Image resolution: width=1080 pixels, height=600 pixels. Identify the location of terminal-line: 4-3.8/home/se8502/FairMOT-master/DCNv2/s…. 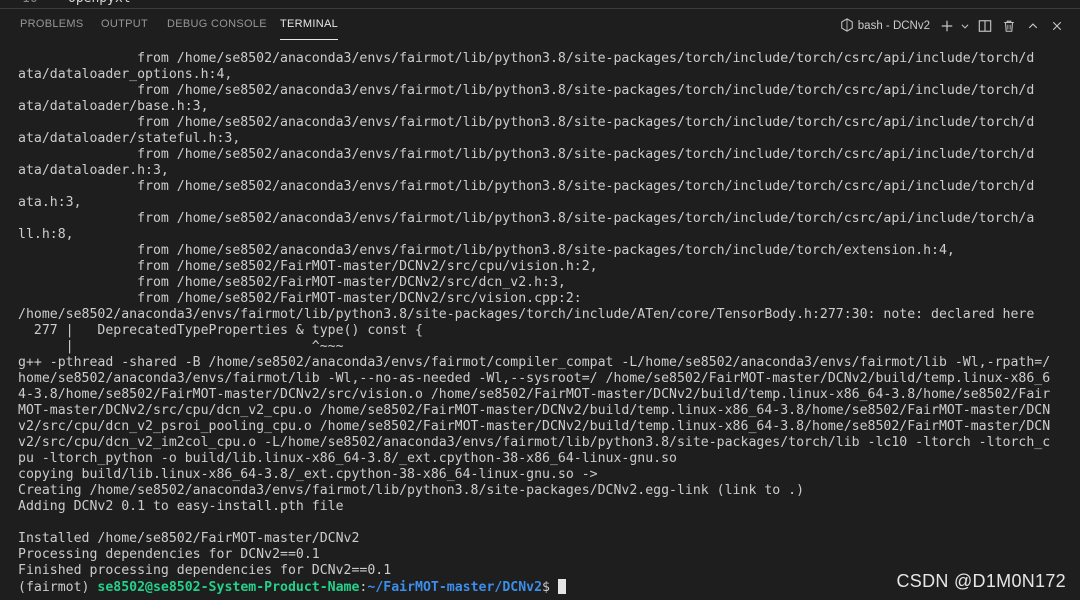
(534, 394).